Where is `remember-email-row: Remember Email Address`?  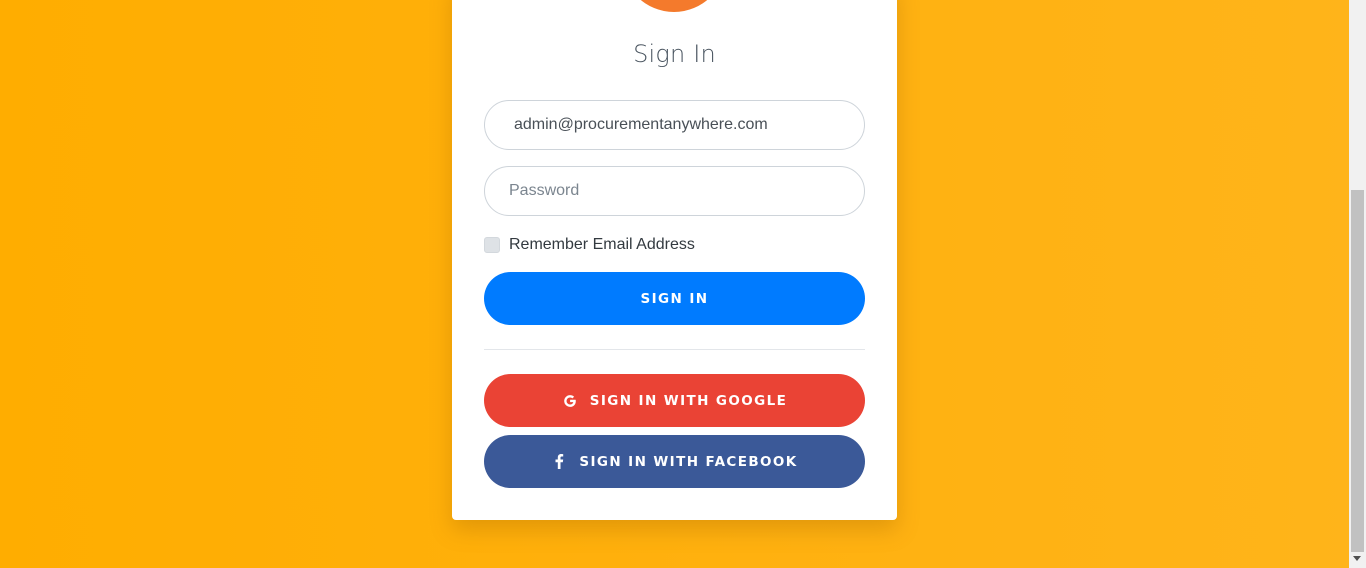 remember-email-row: Remember Email Address is located at coordinates (589, 245).